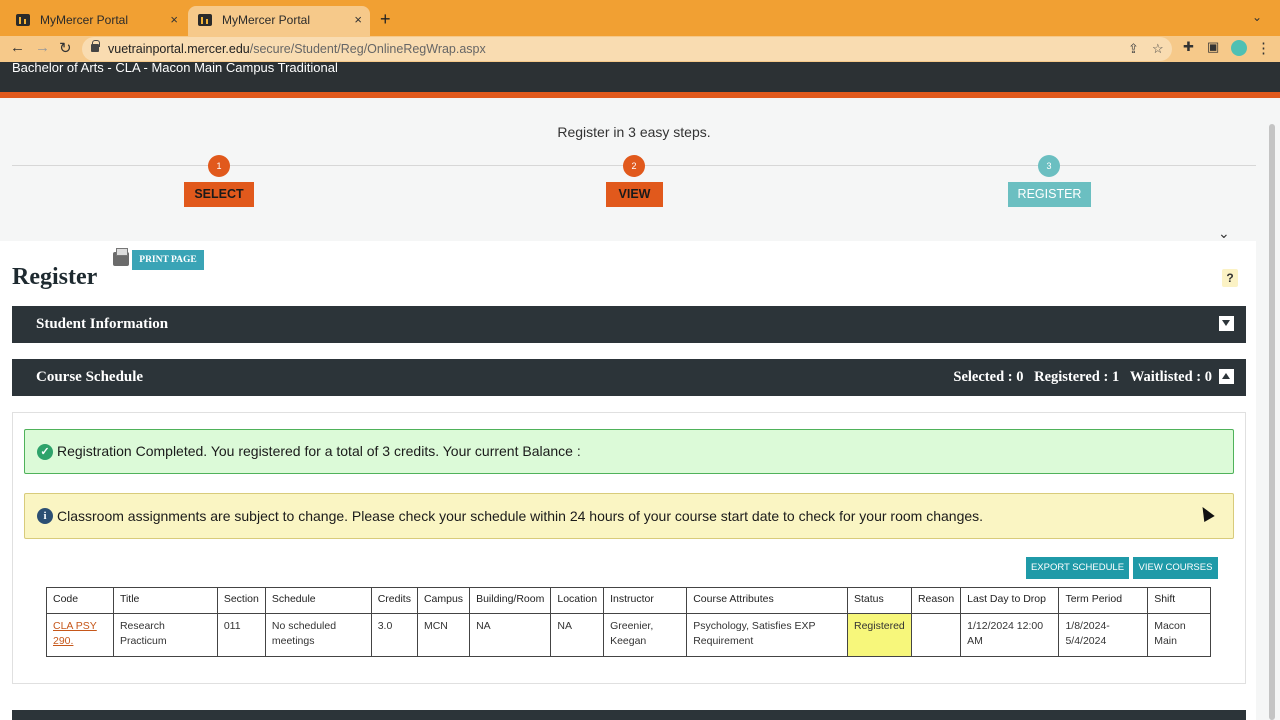  What do you see at coordinates (879, 600) in the screenshot?
I see `column-header: Status` at bounding box center [879, 600].